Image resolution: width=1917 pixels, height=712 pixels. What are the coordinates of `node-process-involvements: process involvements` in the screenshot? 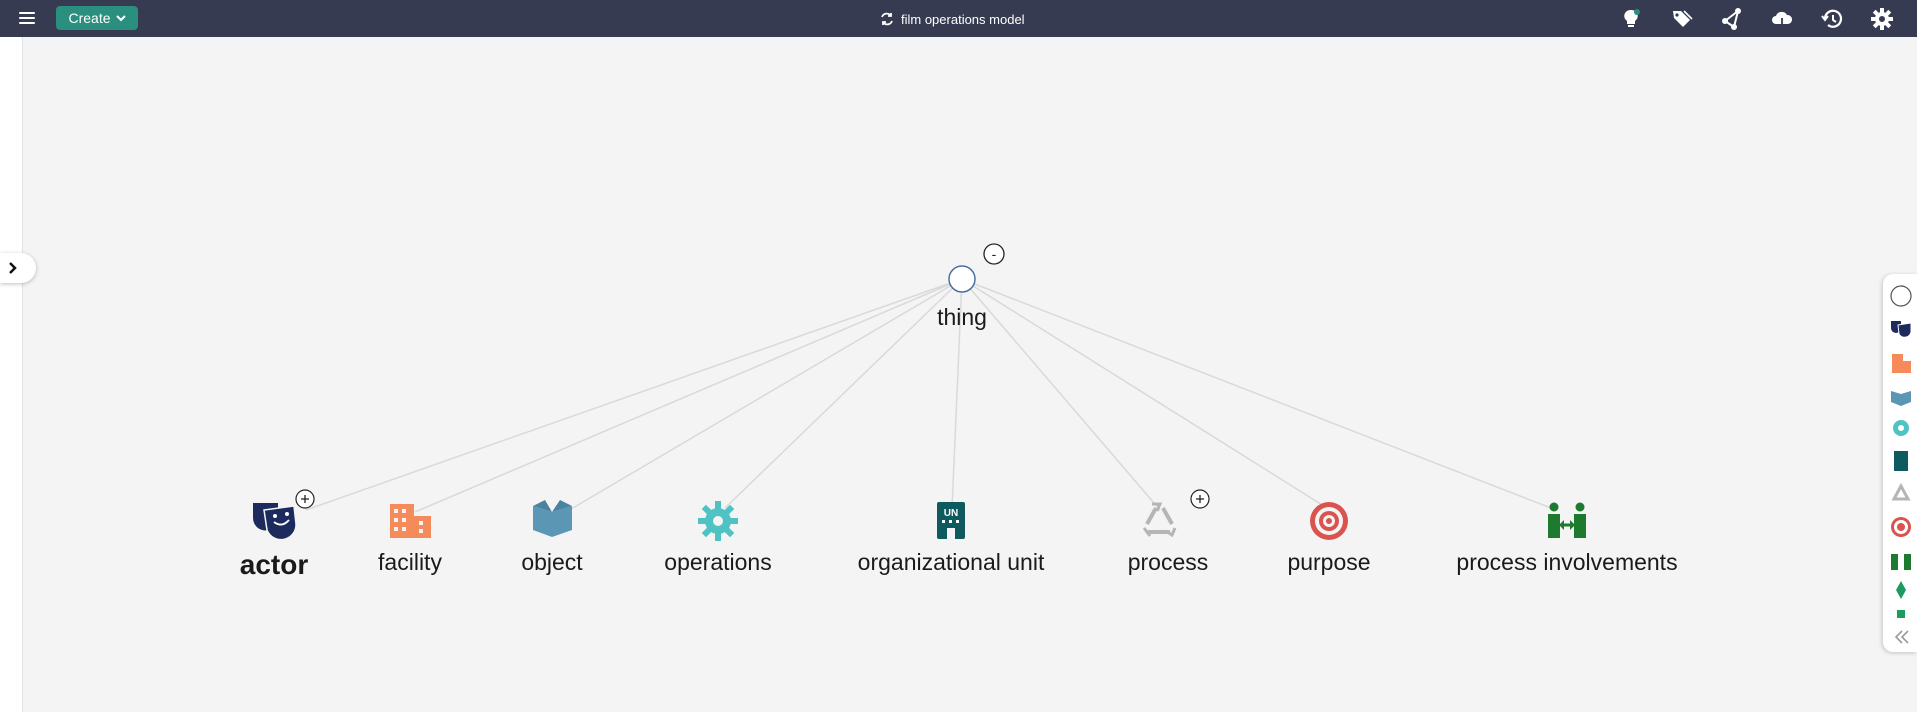 It's located at (1567, 539).